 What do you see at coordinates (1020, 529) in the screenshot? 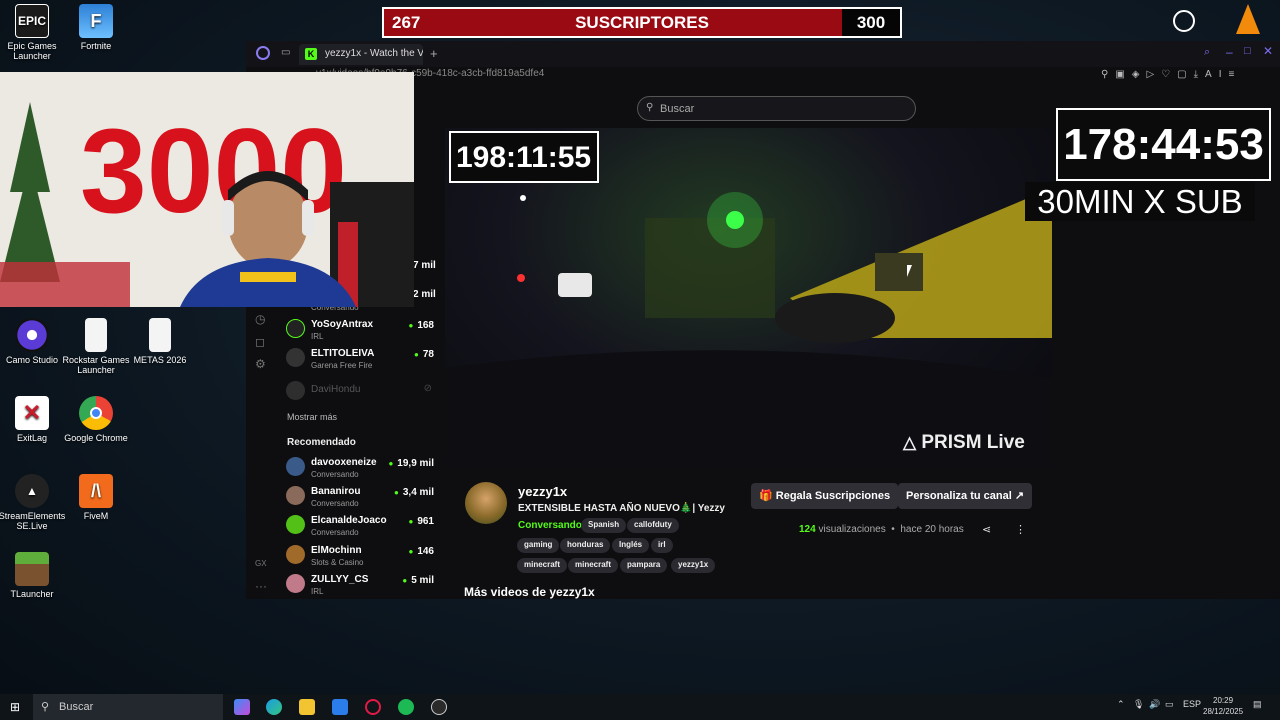
I see `more-options-icon: ⋮` at bounding box center [1020, 529].